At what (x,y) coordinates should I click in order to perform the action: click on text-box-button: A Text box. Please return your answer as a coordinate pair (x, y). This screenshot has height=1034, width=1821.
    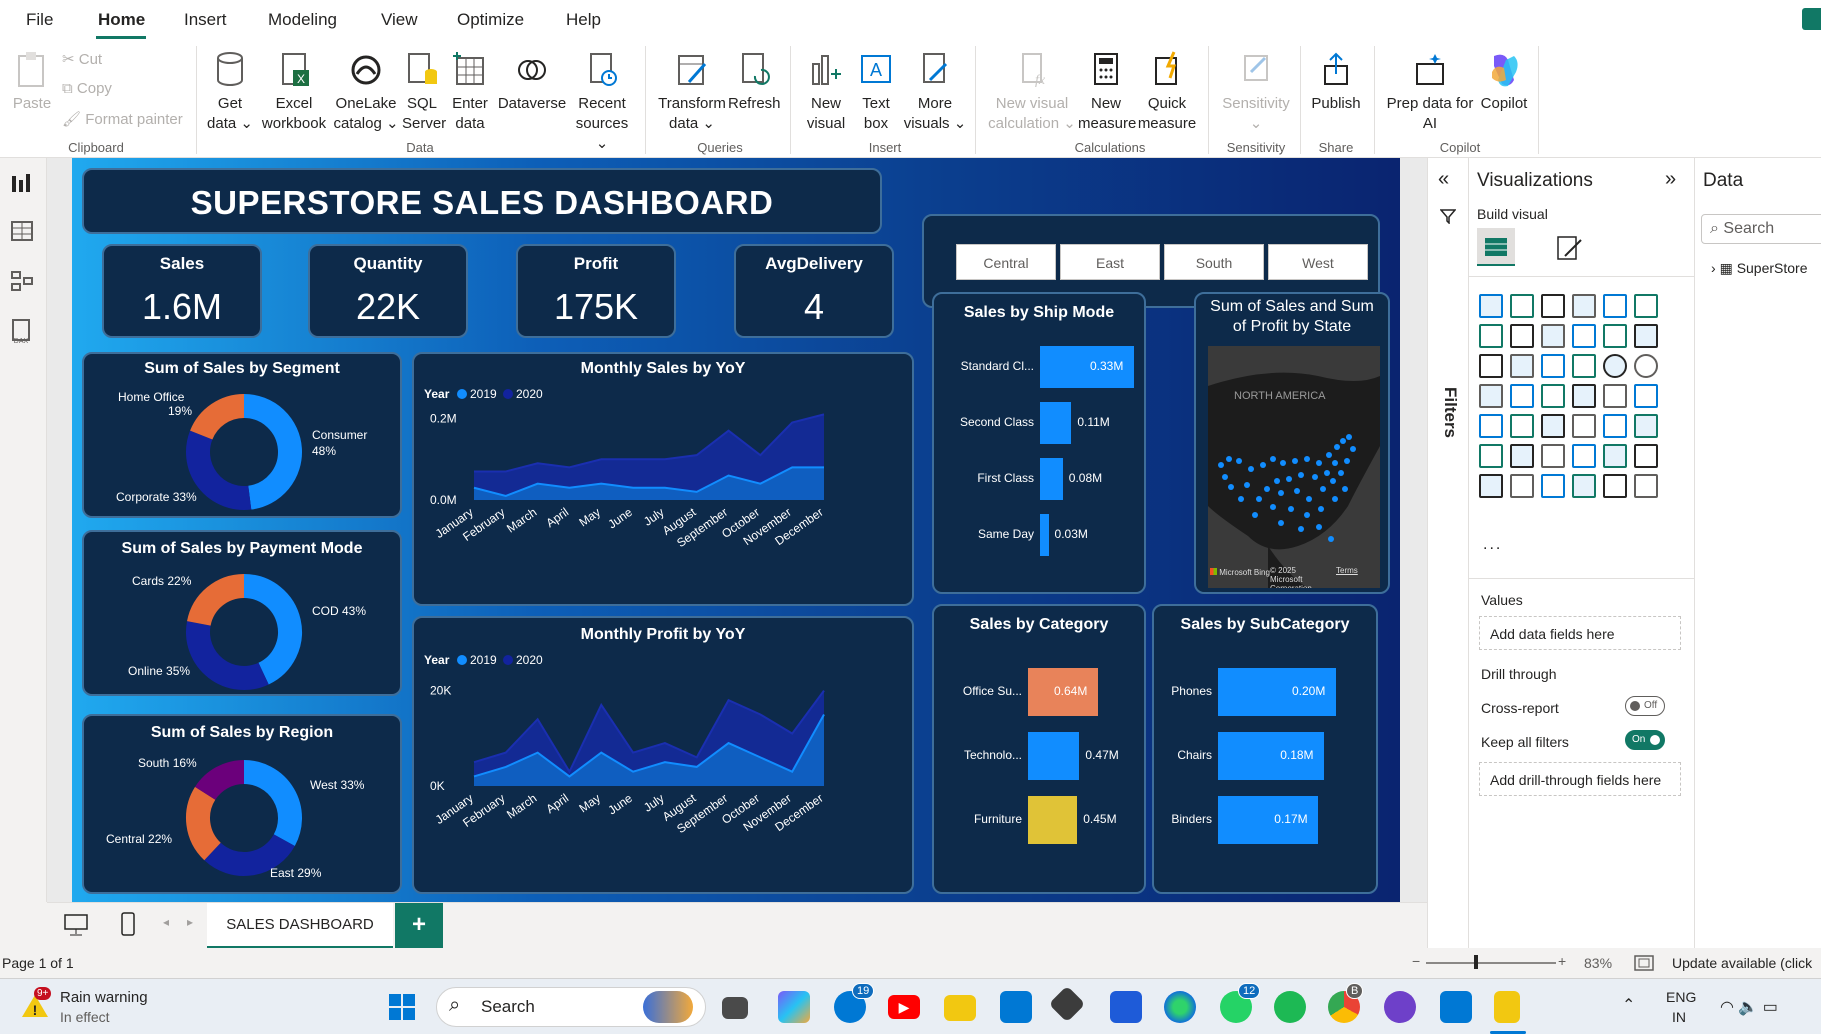
    Looking at the image, I should click on (876, 92).